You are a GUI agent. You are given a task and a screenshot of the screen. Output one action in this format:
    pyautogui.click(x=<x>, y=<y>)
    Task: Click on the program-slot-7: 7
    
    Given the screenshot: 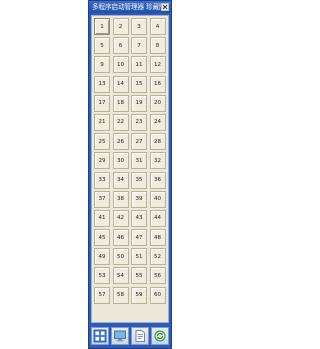 What is the action you would take?
    pyautogui.click(x=139, y=46)
    